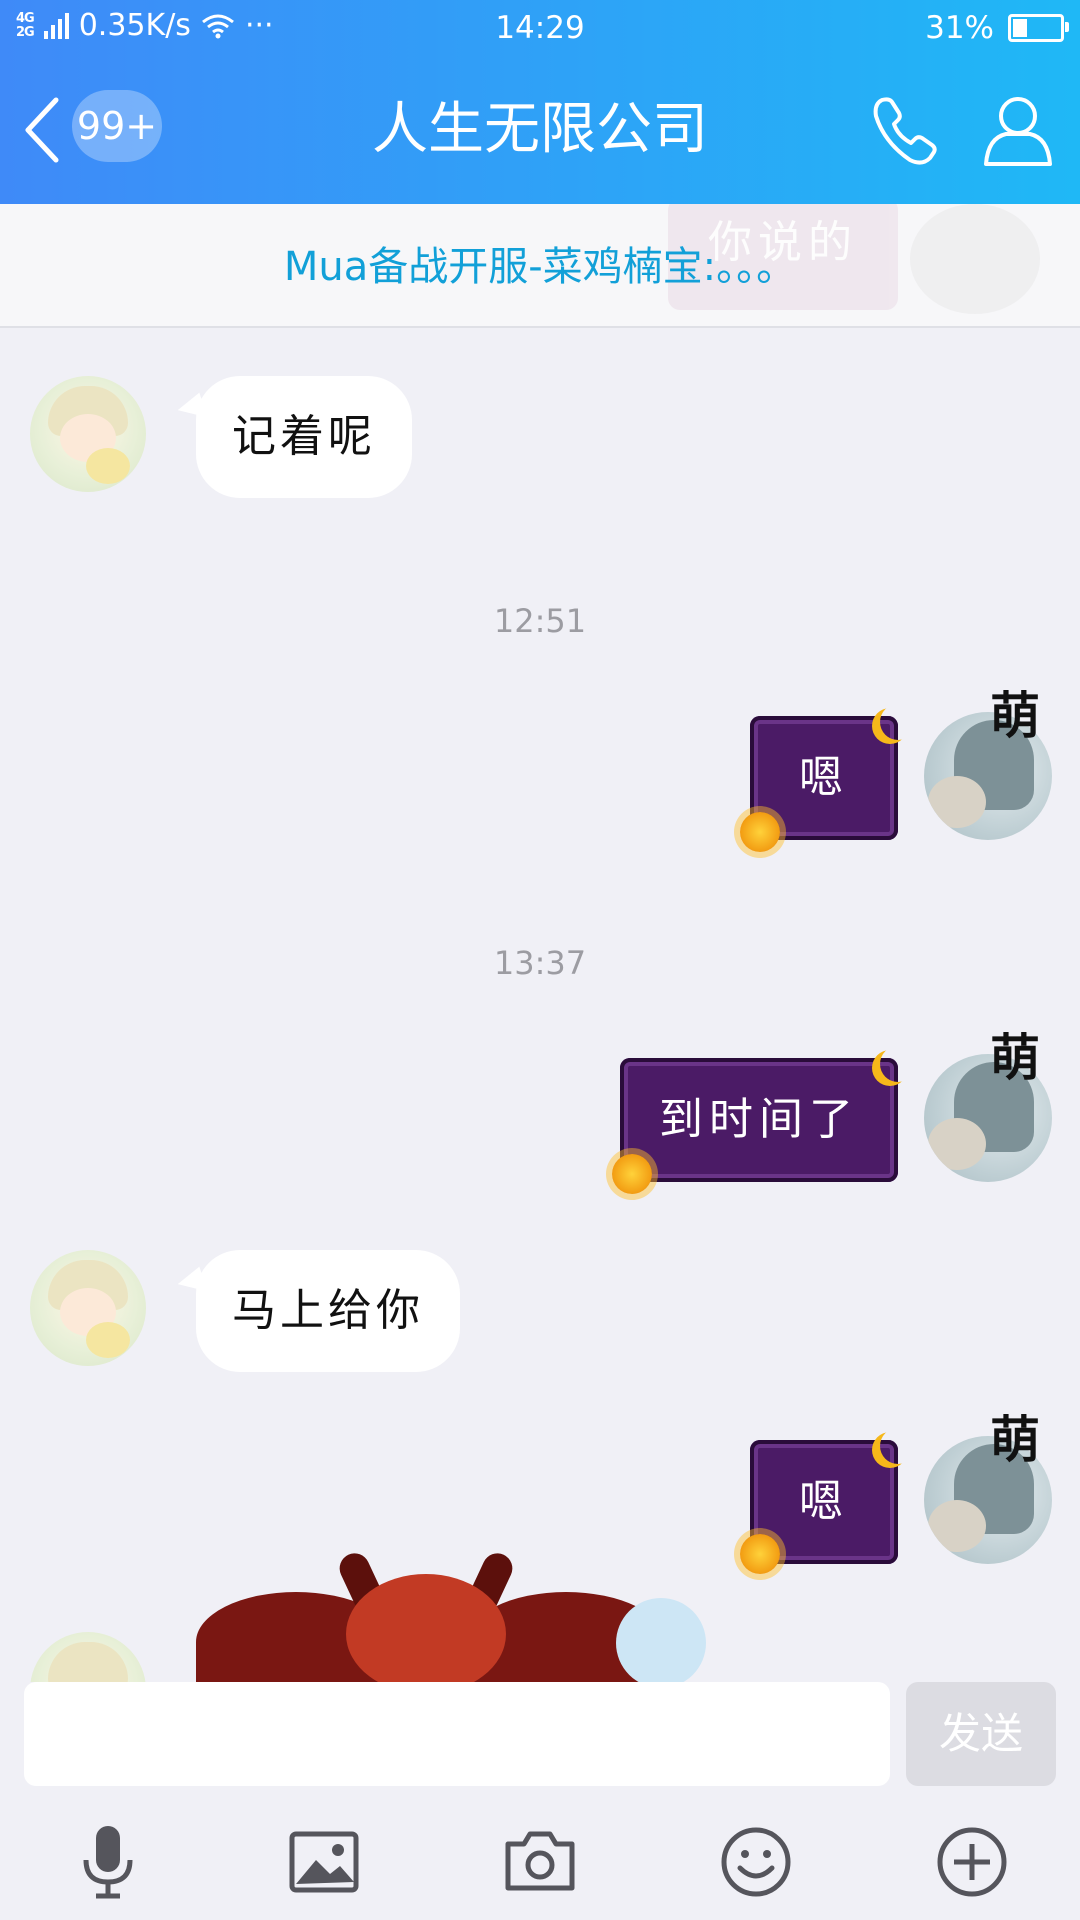 The width and height of the screenshot is (1080, 1920). I want to click on send-button: 发送, so click(981, 1734).